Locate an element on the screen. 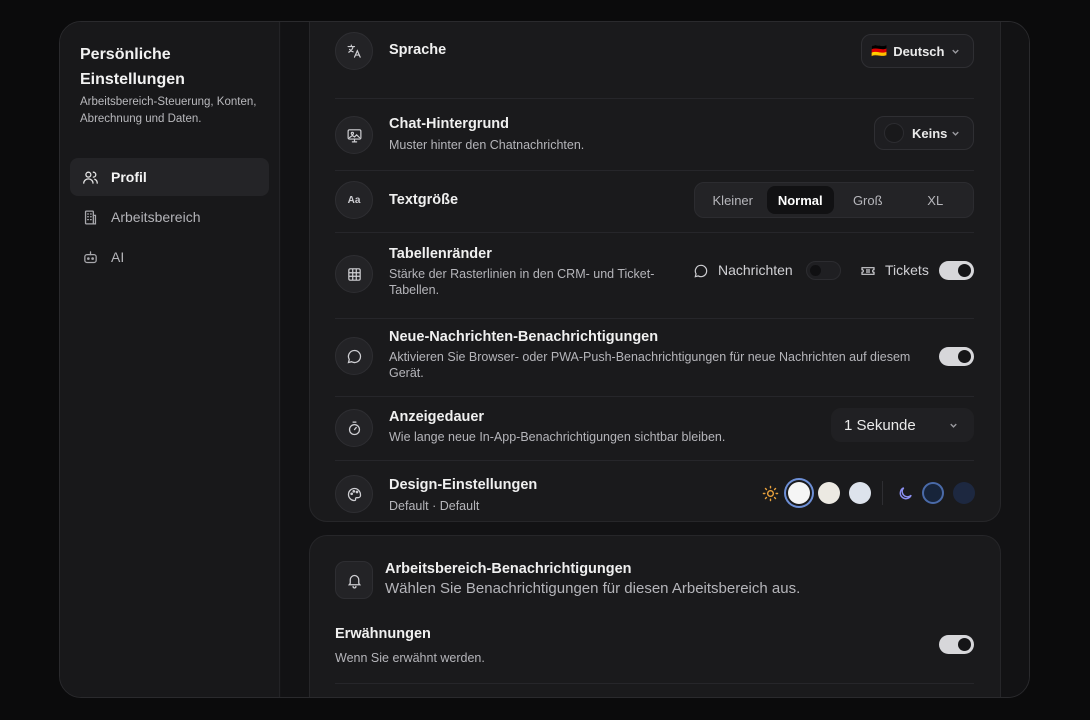 This screenshot has height=720, width=1090. bell-icon is located at coordinates (354, 580).